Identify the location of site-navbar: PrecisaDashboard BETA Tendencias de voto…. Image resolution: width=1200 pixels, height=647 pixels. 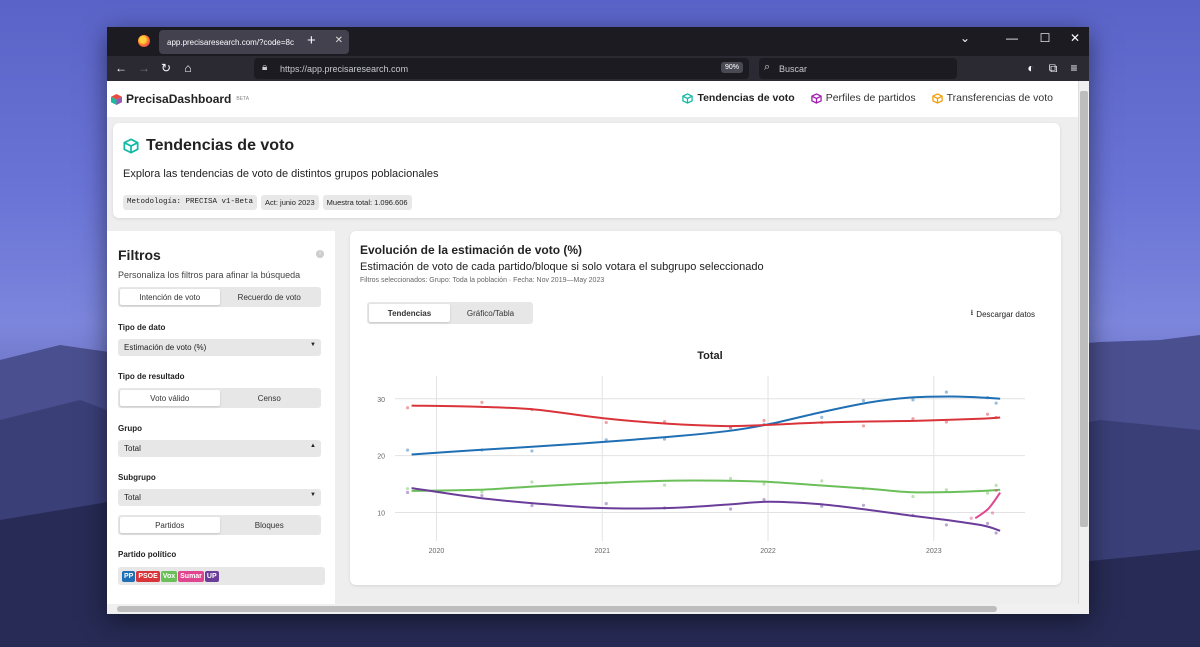
(598, 99).